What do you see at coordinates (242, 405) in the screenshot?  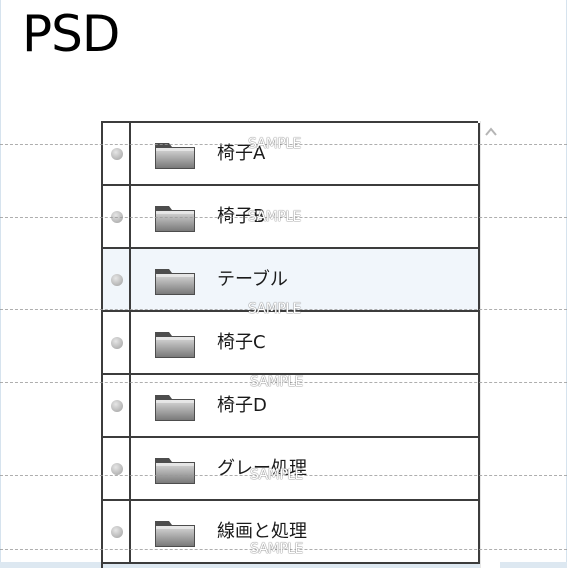 I see `layer-name: 椅子D` at bounding box center [242, 405].